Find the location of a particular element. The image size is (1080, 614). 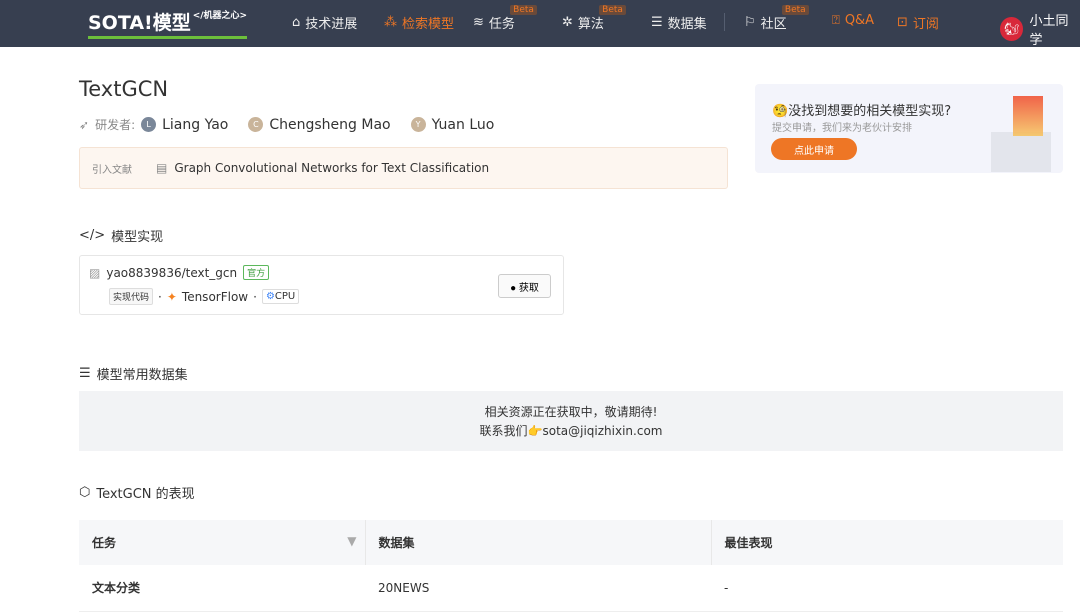

avatar: 🐿 is located at coordinates (1012, 29).